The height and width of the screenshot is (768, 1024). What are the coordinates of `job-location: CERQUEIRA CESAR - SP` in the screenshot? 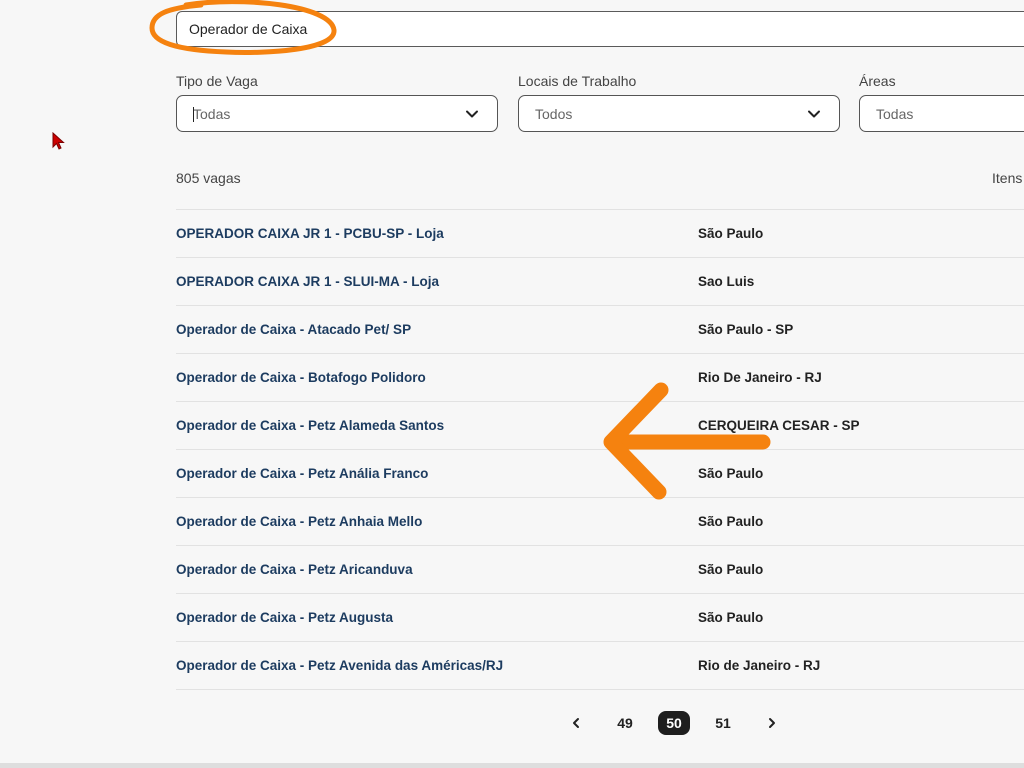 It's located at (779, 425).